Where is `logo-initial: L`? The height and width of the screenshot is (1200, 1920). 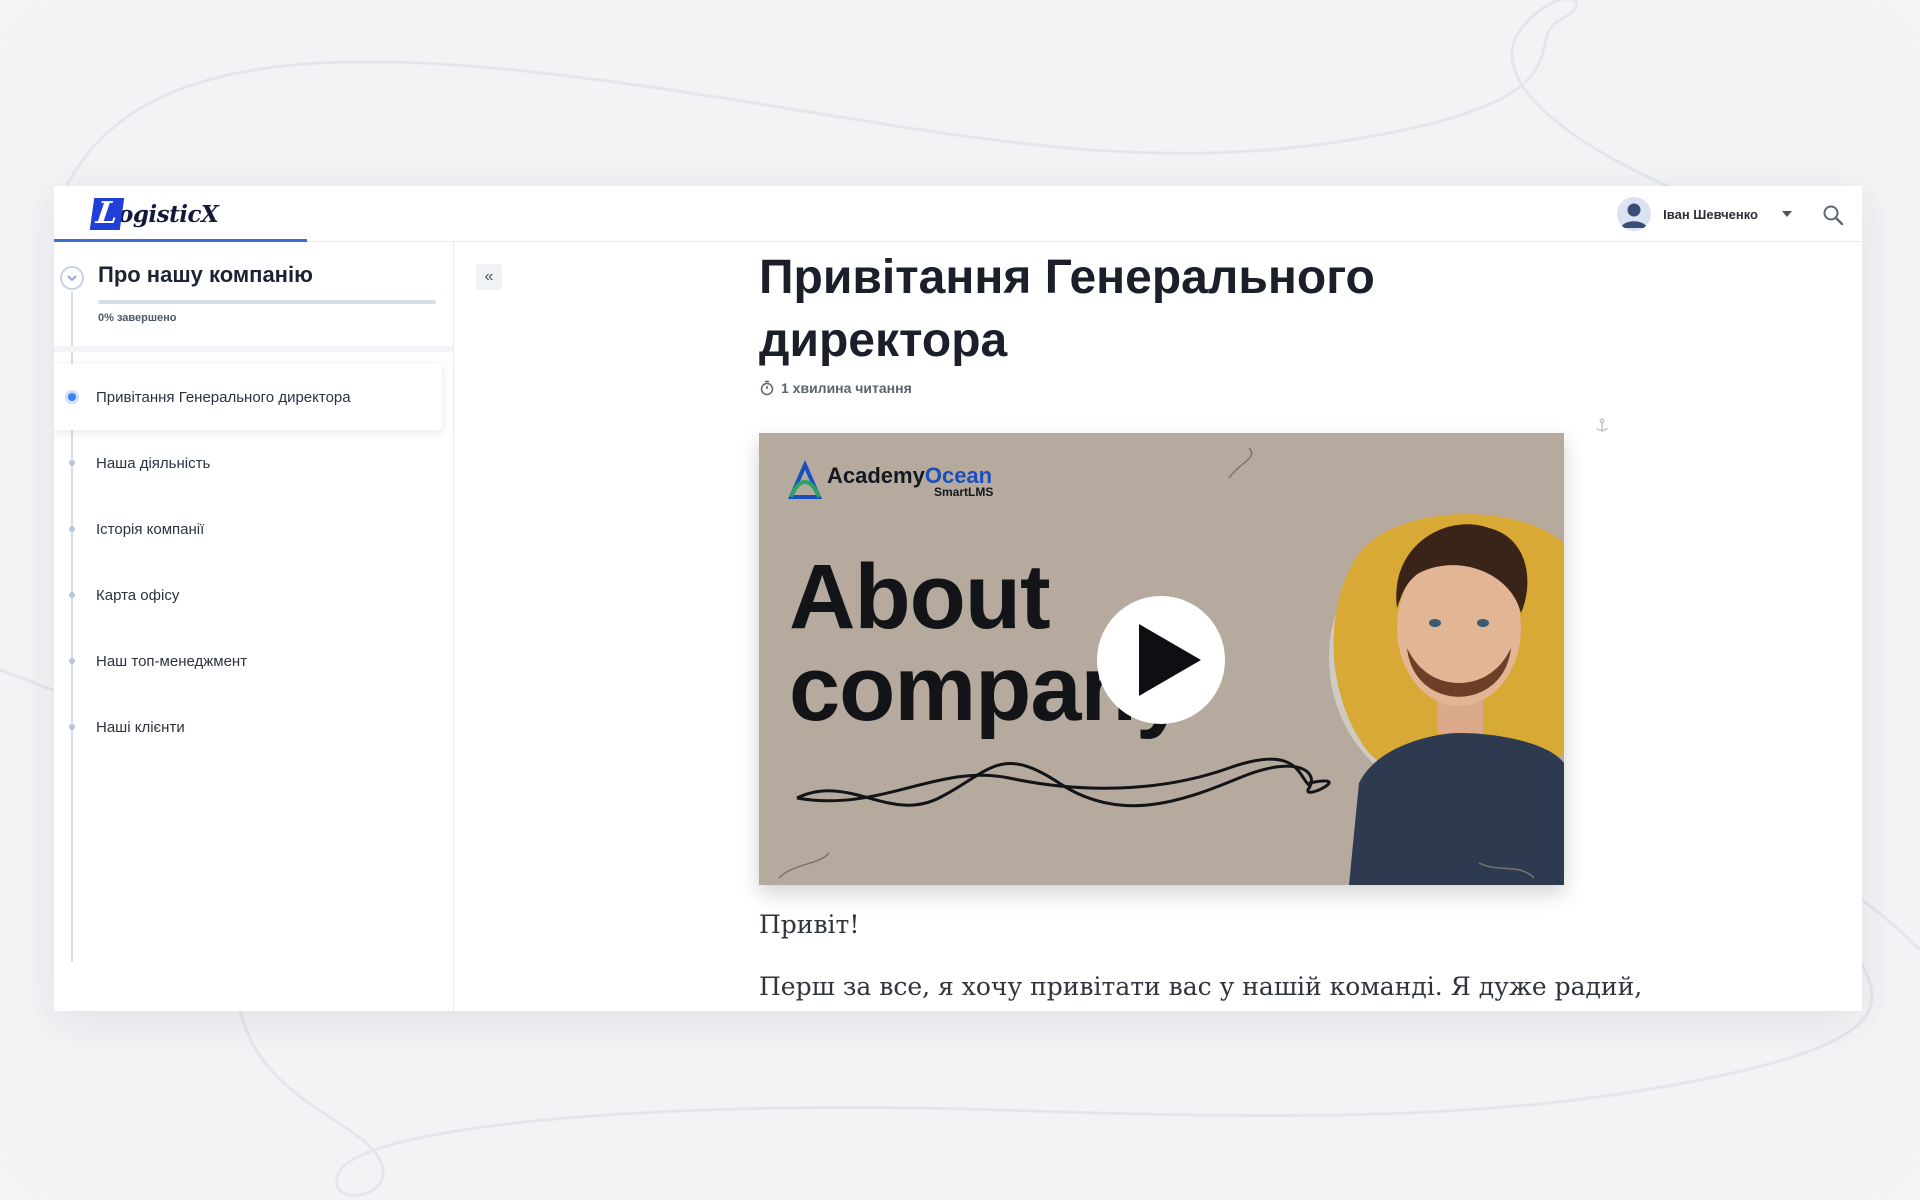
logo-initial: L is located at coordinates (107, 213).